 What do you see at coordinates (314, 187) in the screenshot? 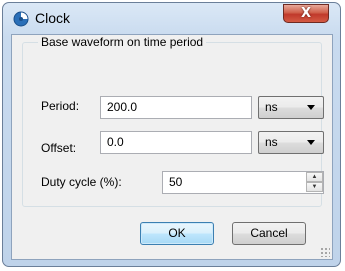
I see `spin-down-icon: ▼` at bounding box center [314, 187].